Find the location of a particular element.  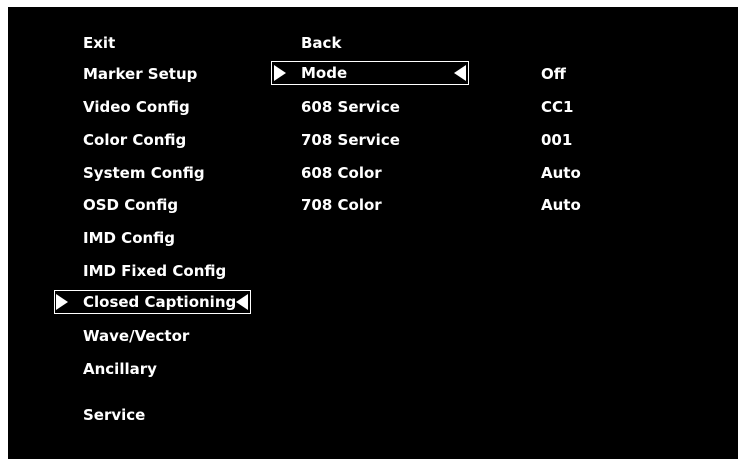

menu-item-imd-fixed-config: IMD Fixed Config is located at coordinates (154, 271).